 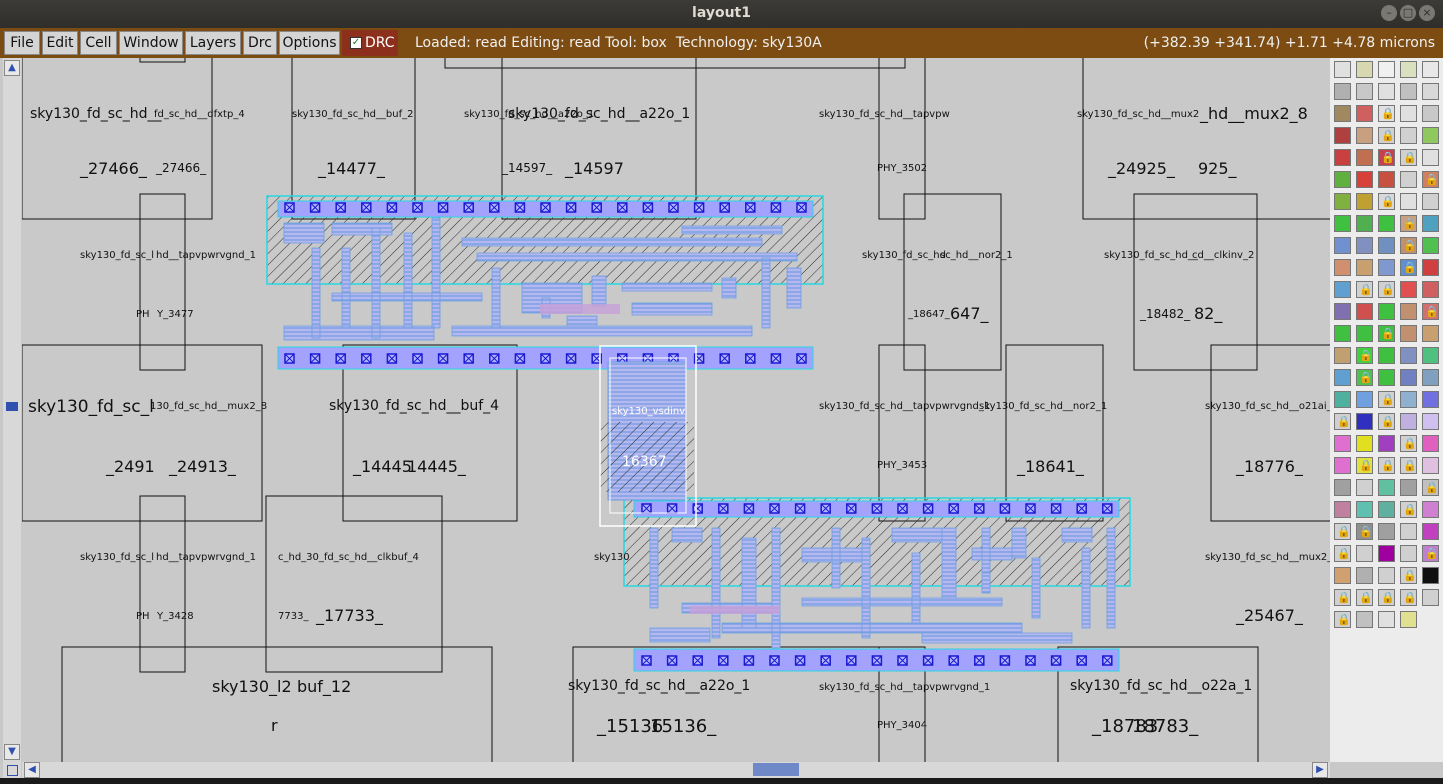 What do you see at coordinates (12, 410) in the screenshot?
I see `vertical-scrollbar: ▲ ▼` at bounding box center [12, 410].